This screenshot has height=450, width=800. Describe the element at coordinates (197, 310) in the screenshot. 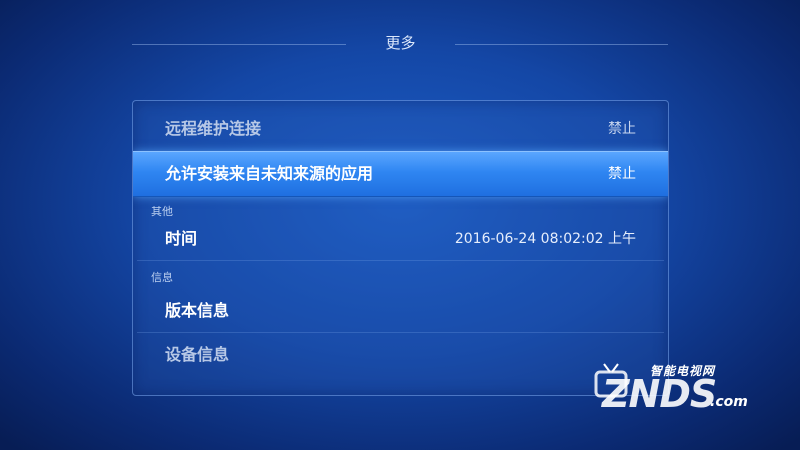

I see `version-info-label: 版本信息` at that location.